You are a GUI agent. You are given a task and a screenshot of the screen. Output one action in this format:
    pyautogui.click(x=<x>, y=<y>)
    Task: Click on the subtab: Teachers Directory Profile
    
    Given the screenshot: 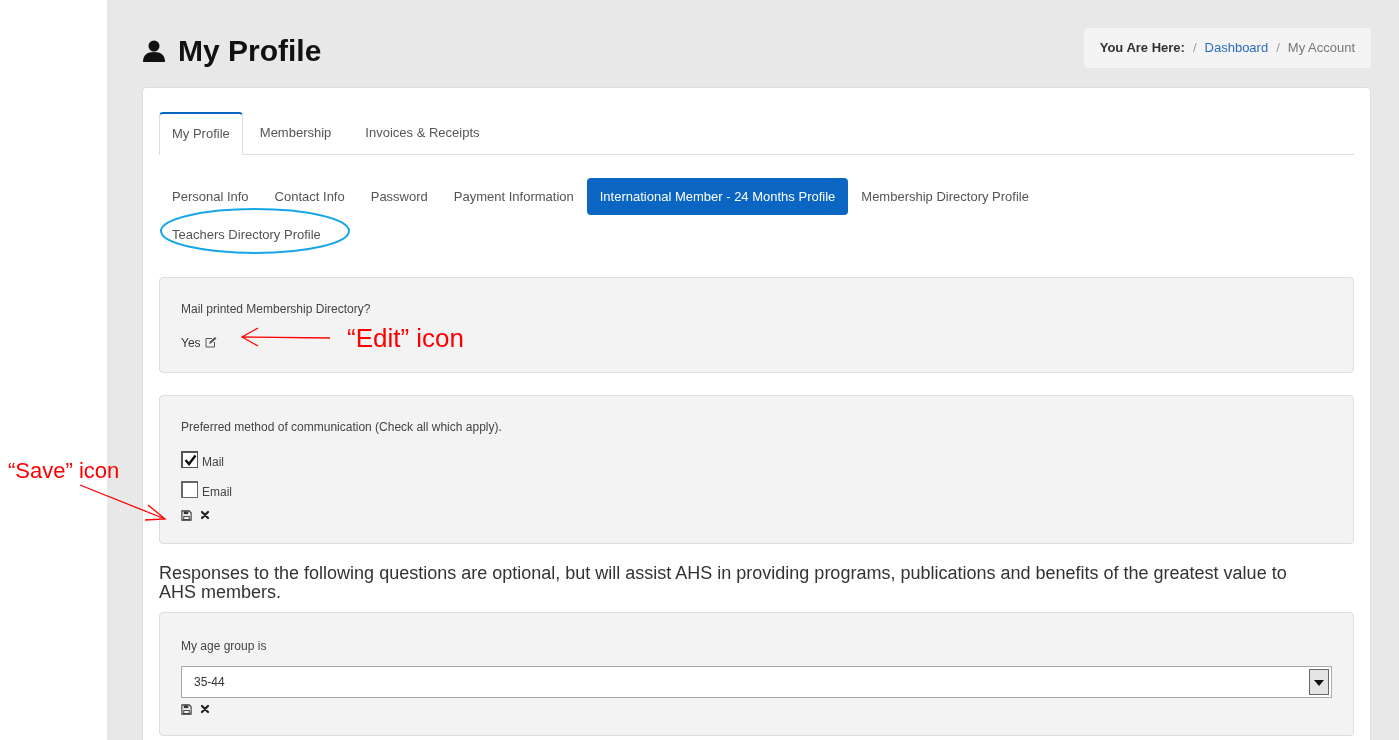 What is the action you would take?
    pyautogui.click(x=246, y=235)
    